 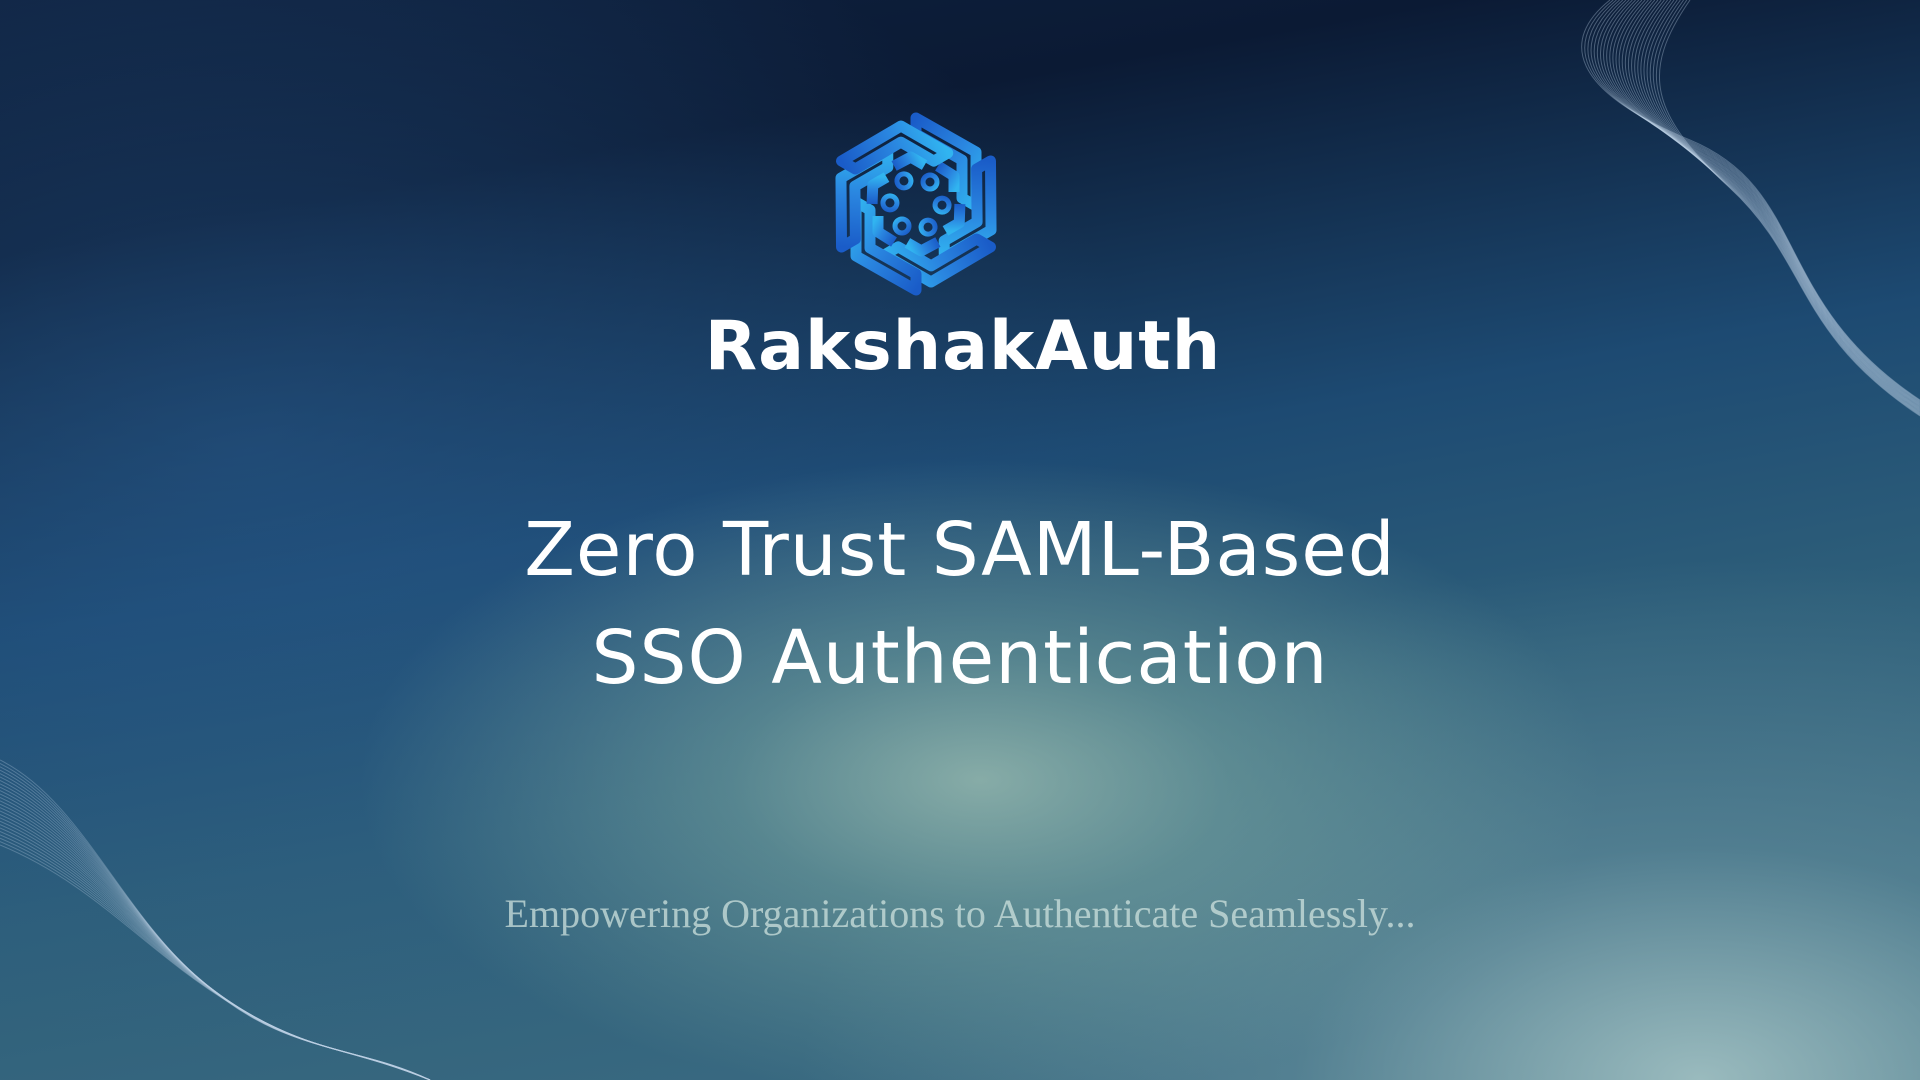 I want to click on slide-title-line-2: SSO Authentication, so click(x=960, y=658).